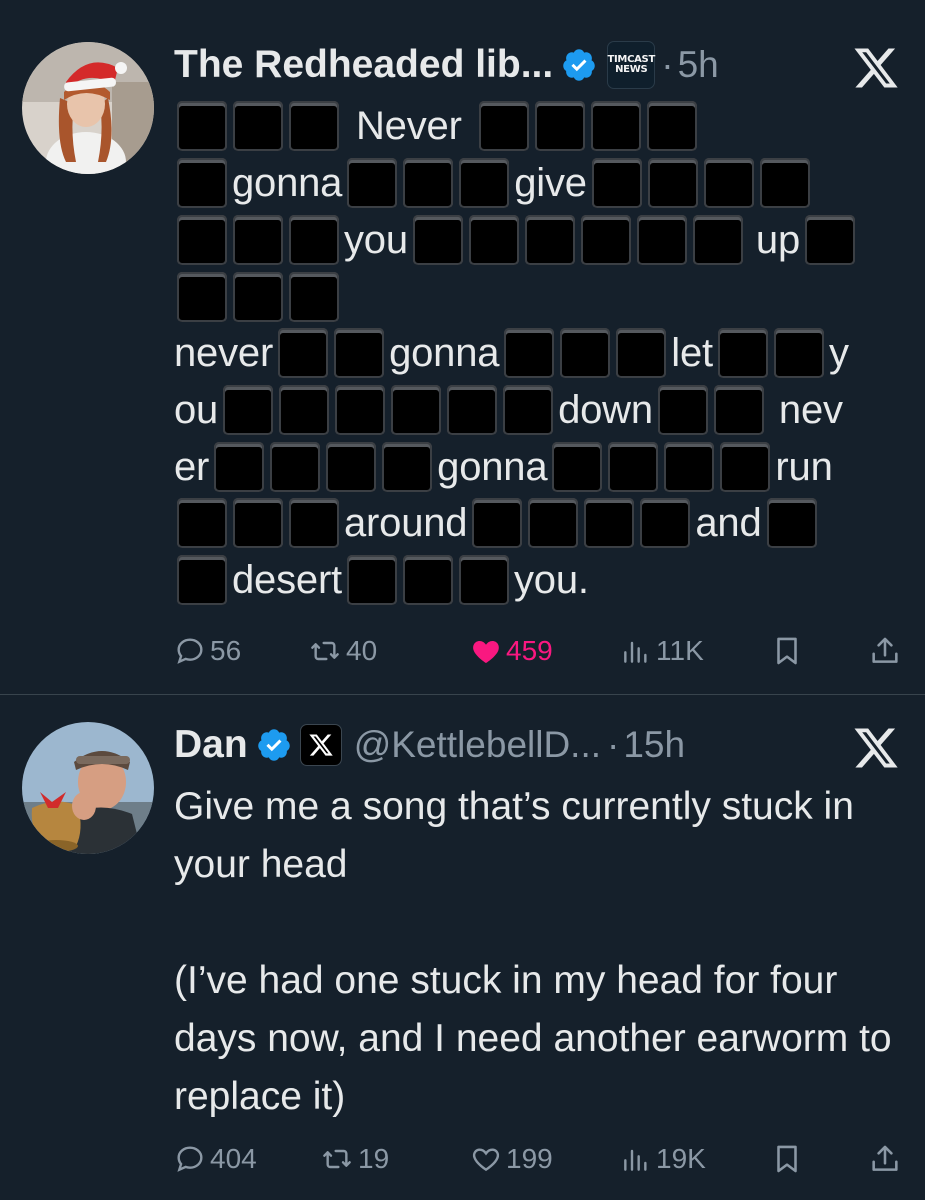  I want to click on affiliation-badge, so click(320, 745).